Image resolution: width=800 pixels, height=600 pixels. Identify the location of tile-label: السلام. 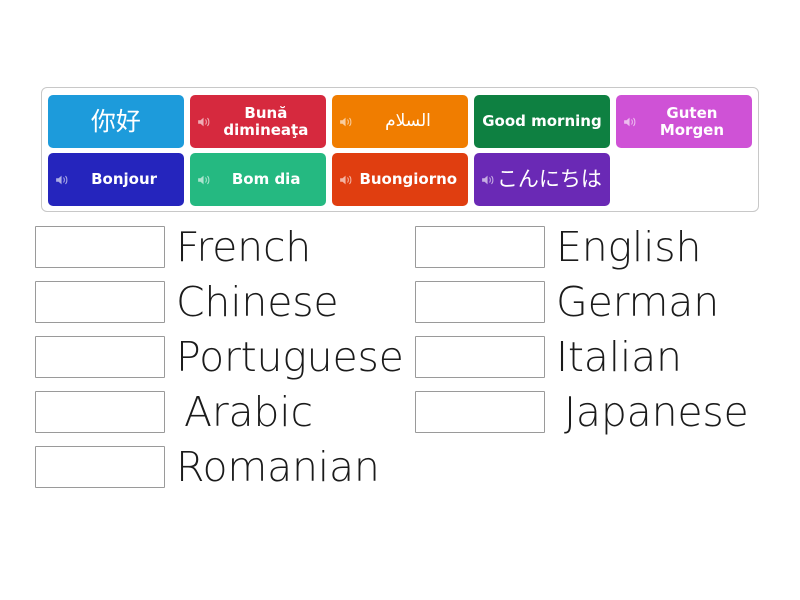
(408, 121).